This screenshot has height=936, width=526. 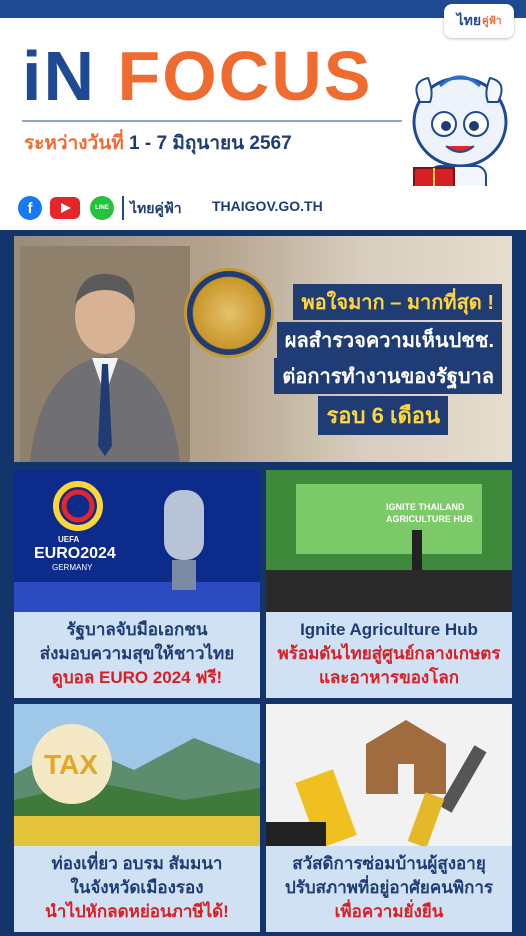 I want to click on logo-main-text: ไทย, so click(x=469, y=21).